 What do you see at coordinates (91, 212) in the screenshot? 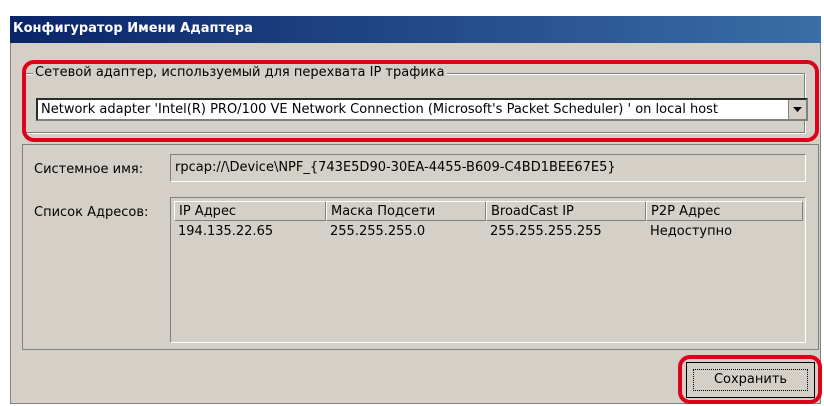
I see `address-list-label: Список Адресов:` at bounding box center [91, 212].